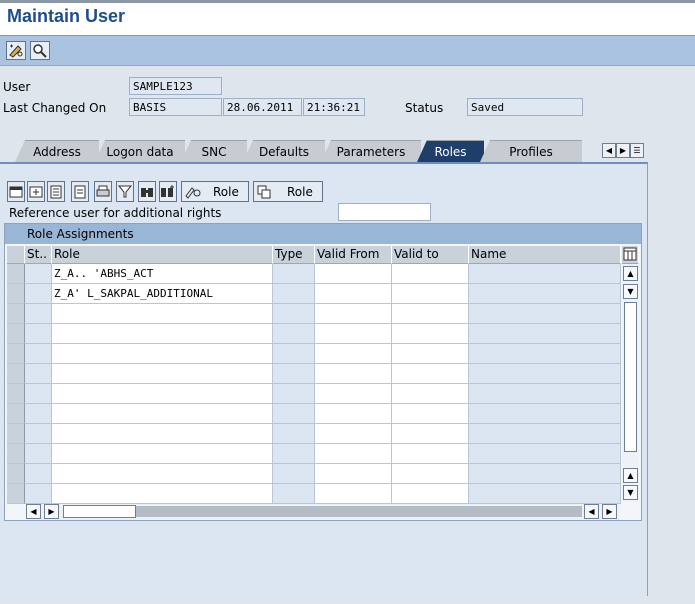 This screenshot has width=695, height=604. What do you see at coordinates (56, 191) in the screenshot?
I see `delete-row-icon` at bounding box center [56, 191].